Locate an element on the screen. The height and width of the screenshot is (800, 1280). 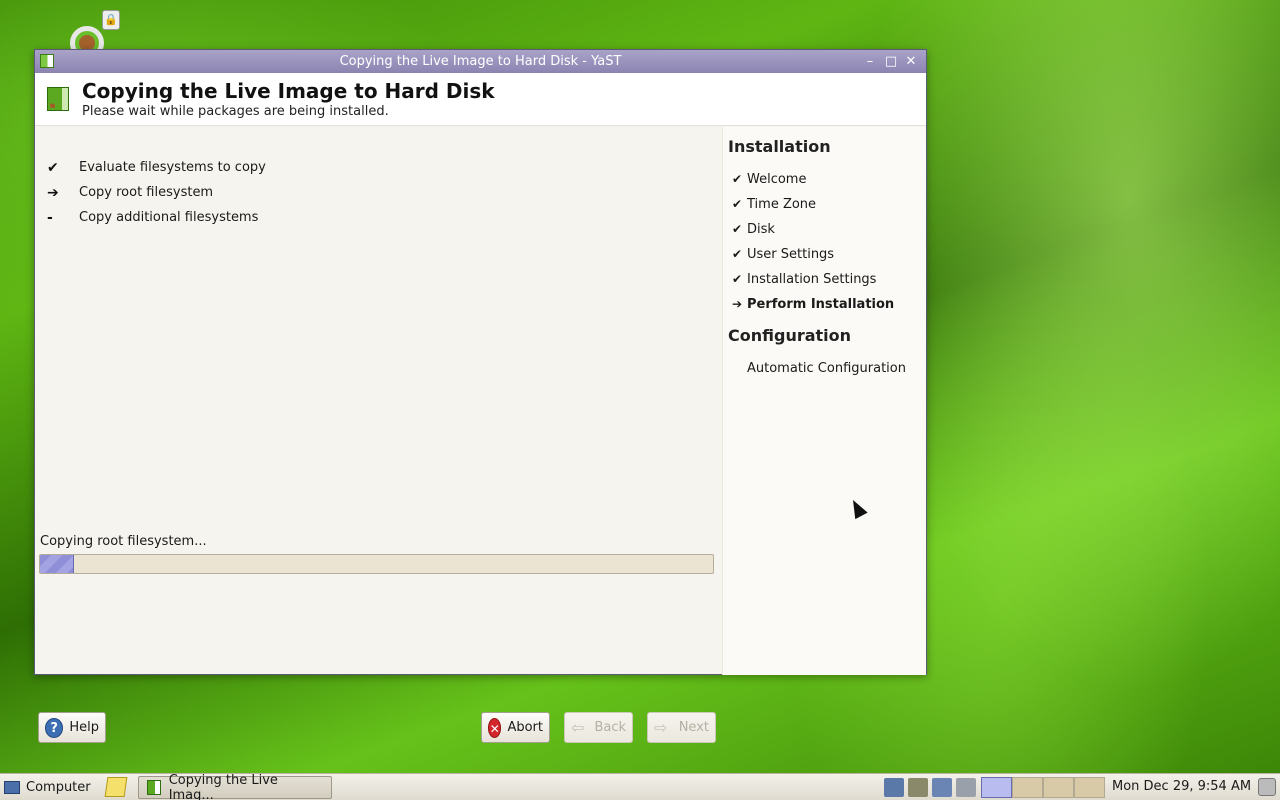
close-icon: ✕ is located at coordinates (911, 61).